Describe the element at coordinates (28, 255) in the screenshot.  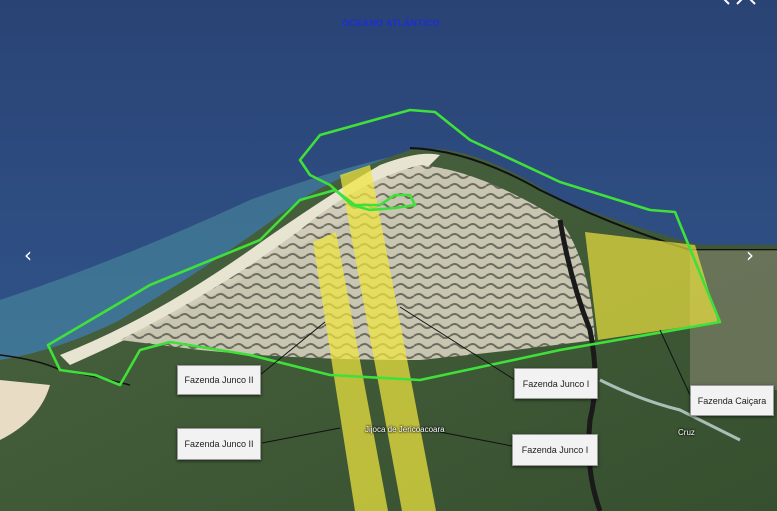
I see `prev-arrow-icon: ‹` at that location.